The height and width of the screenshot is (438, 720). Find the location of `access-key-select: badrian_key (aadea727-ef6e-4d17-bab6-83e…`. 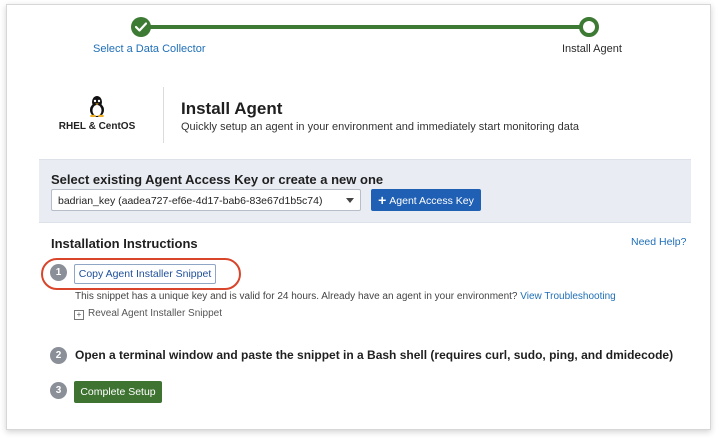

access-key-select: badrian_key (aadea727-ef6e-4d17-bab6-83e… is located at coordinates (206, 200).